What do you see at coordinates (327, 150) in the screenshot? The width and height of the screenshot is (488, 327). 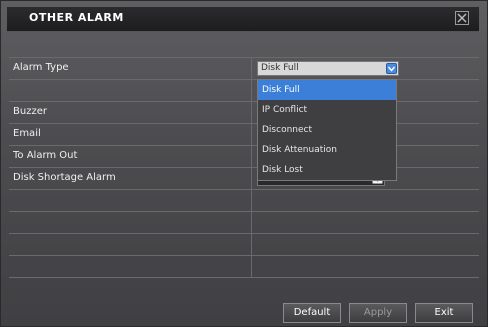 I see `alarm-type-option-disk-attenuation: Disk Attenuation` at bounding box center [327, 150].